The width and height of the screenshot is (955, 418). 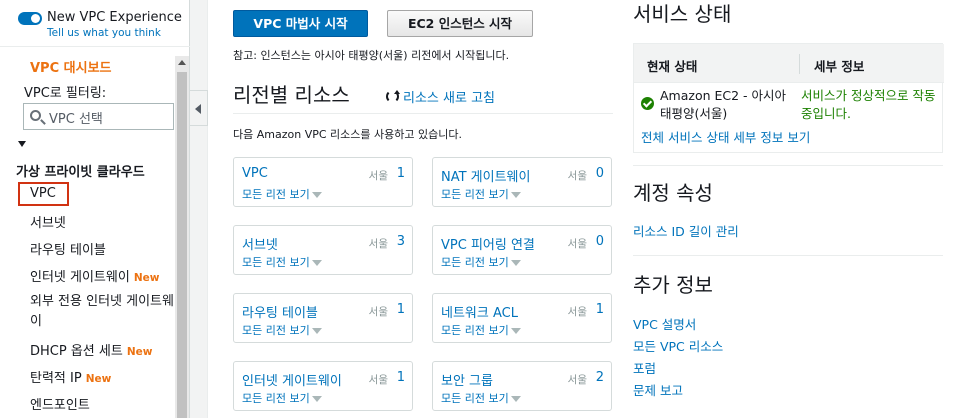 I want to click on feedback-link: Tell us what you think, so click(x=104, y=33).